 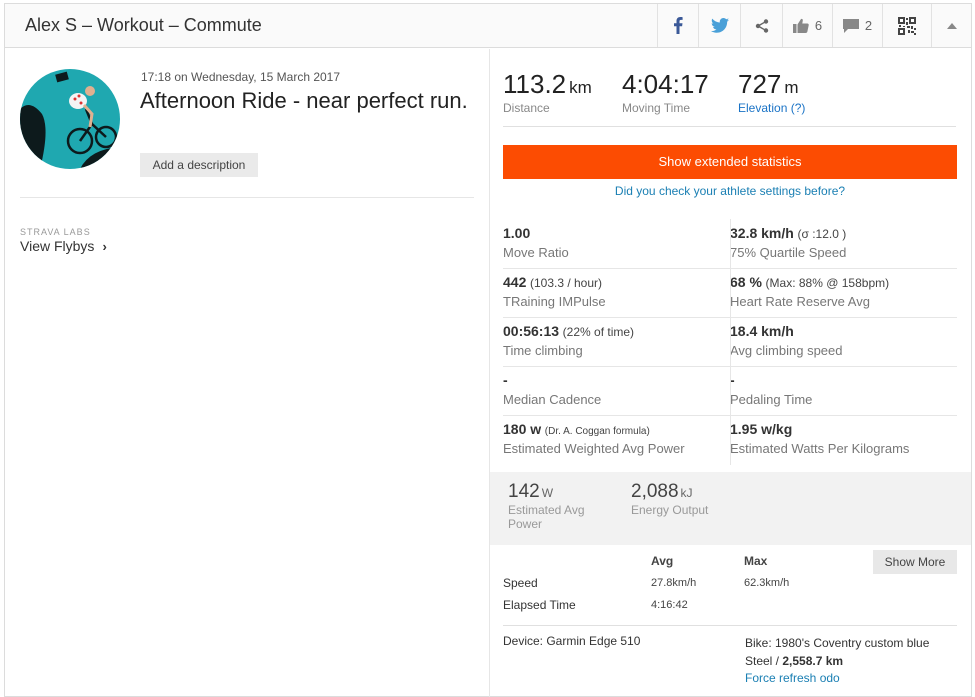 I want to click on comment-icon, so click(x=850, y=25).